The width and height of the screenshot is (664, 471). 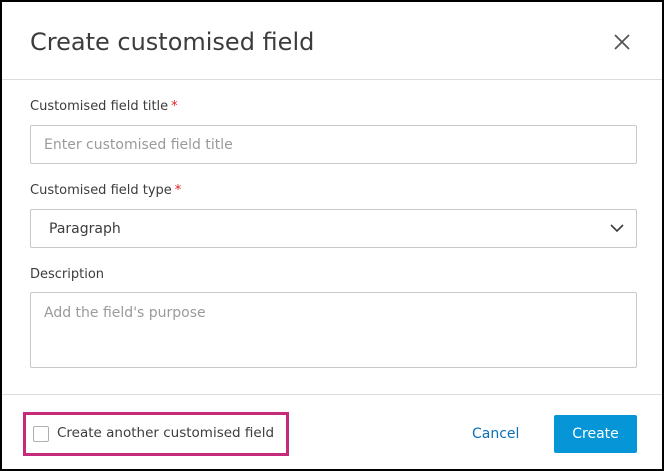 I want to click on description-label: Description, so click(x=67, y=274).